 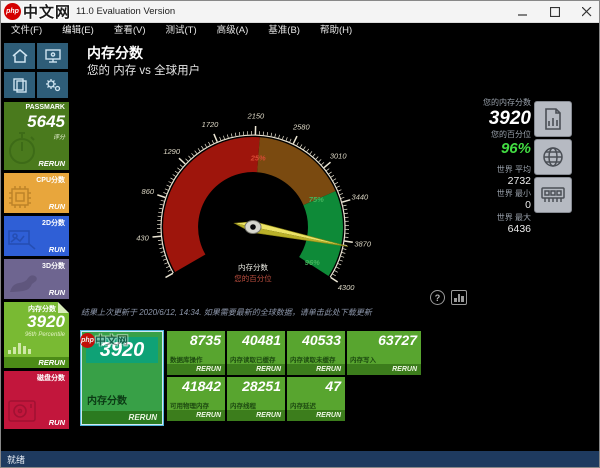 I want to click on memory-hardware-button, so click(x=553, y=195).